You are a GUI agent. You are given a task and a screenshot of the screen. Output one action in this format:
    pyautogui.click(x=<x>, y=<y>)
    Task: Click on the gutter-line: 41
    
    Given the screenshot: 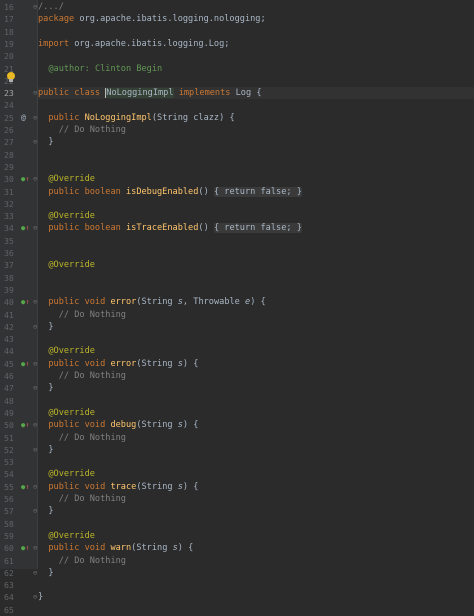 What is the action you would take?
    pyautogui.click(x=18, y=315)
    